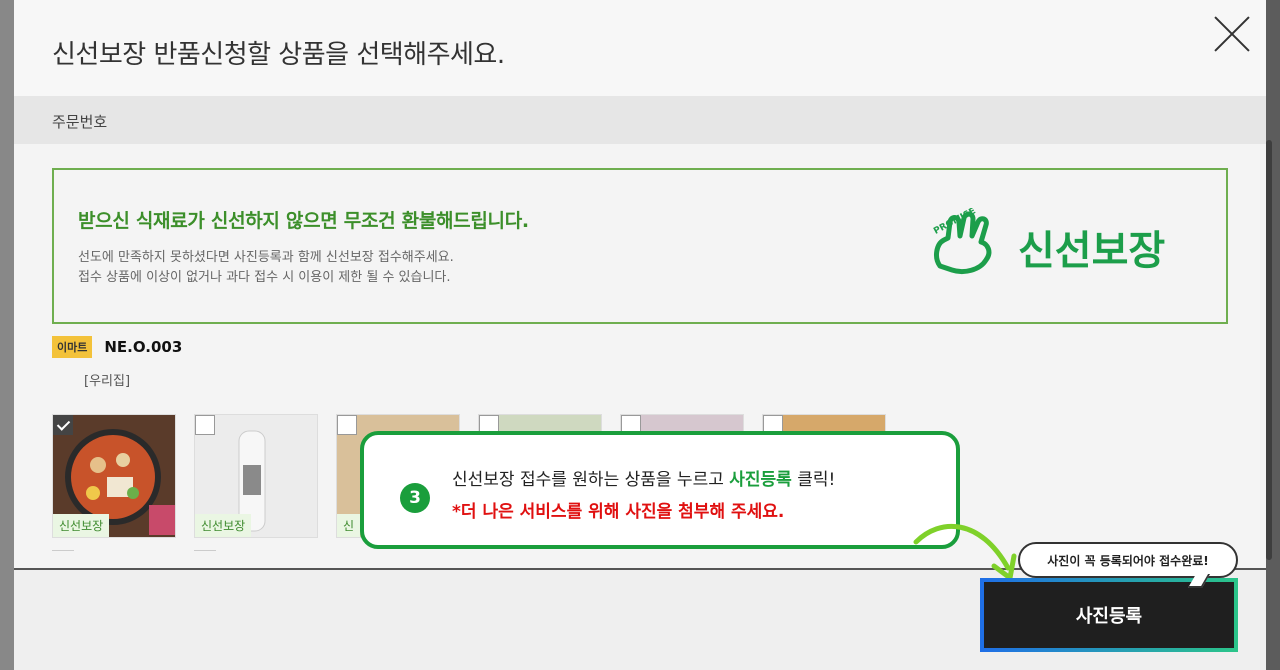  I want to click on callout-instruction-pre: 신선보장 접수를 원하는 상품을 누르고, so click(591, 480).